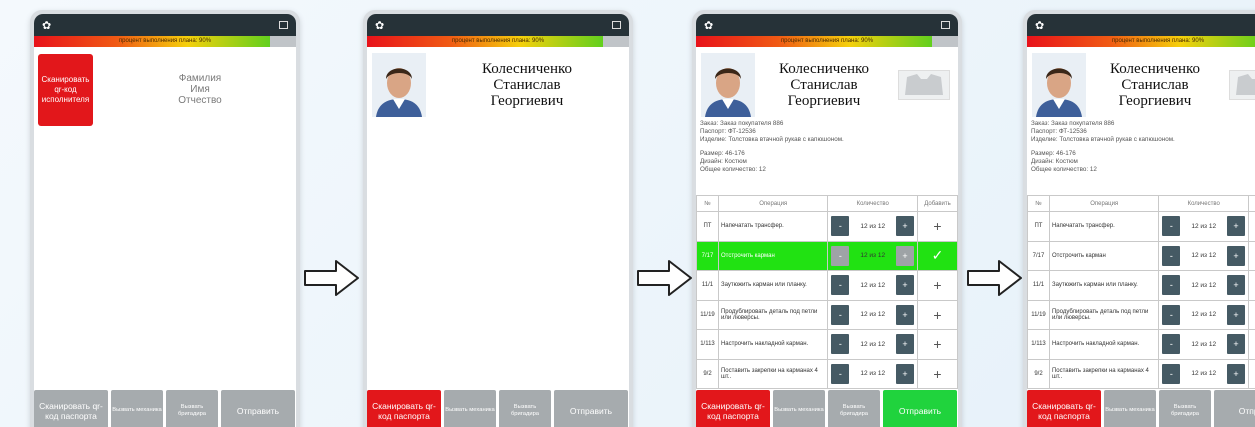 Image resolution: width=1255 pixels, height=427 pixels. I want to click on send-button: Отпра, so click(1234, 408).